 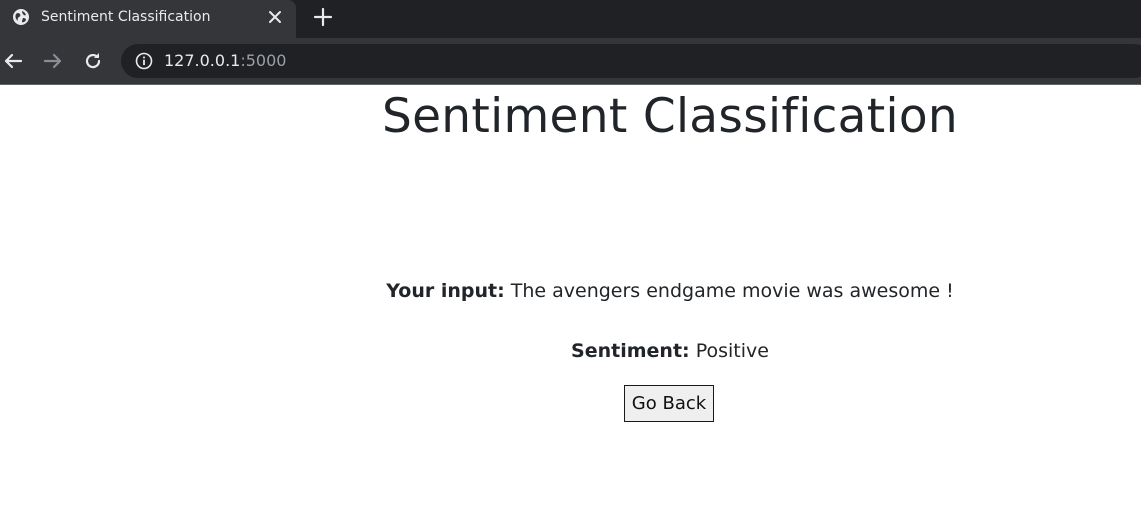 I want to click on arrow-left-icon, so click(x=13, y=61).